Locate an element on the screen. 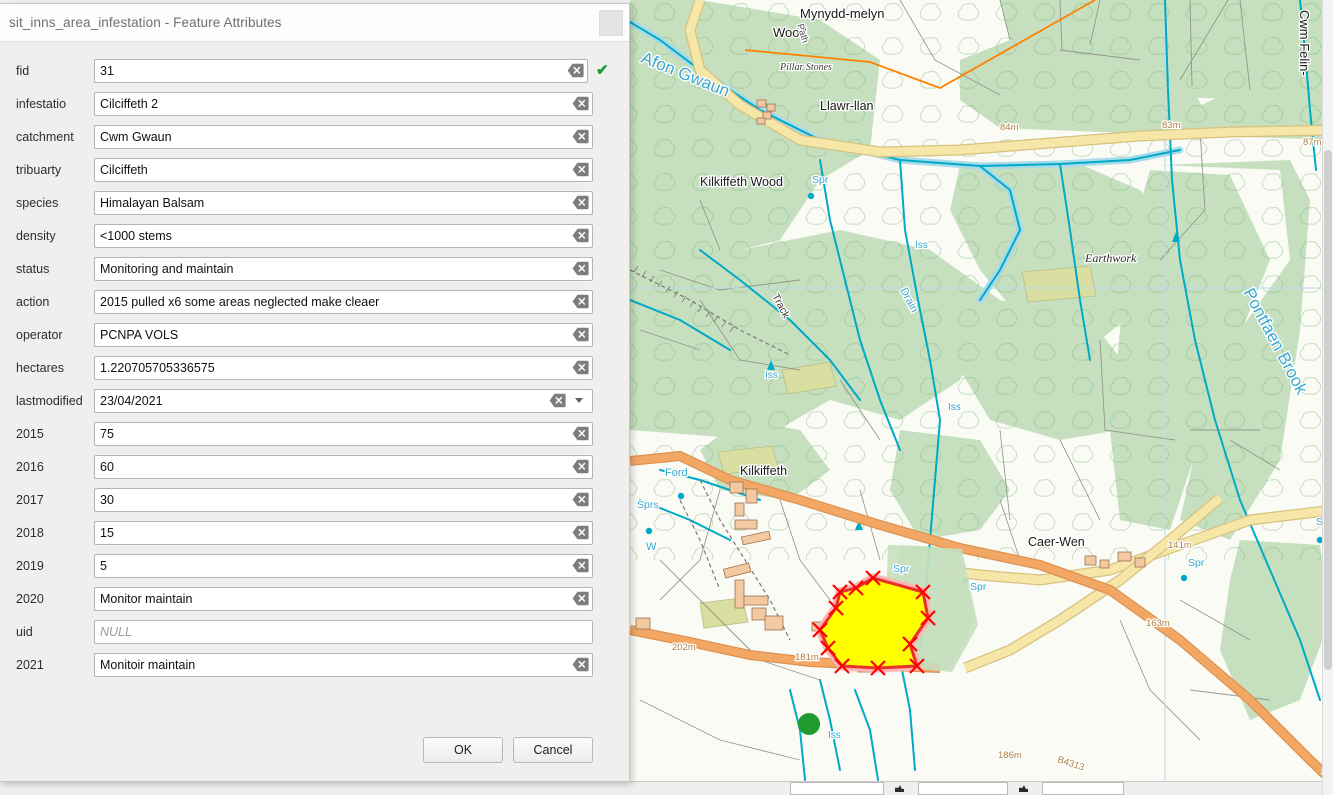 The image size is (1333, 795). attribute-input-wrap-species is located at coordinates (343, 202).